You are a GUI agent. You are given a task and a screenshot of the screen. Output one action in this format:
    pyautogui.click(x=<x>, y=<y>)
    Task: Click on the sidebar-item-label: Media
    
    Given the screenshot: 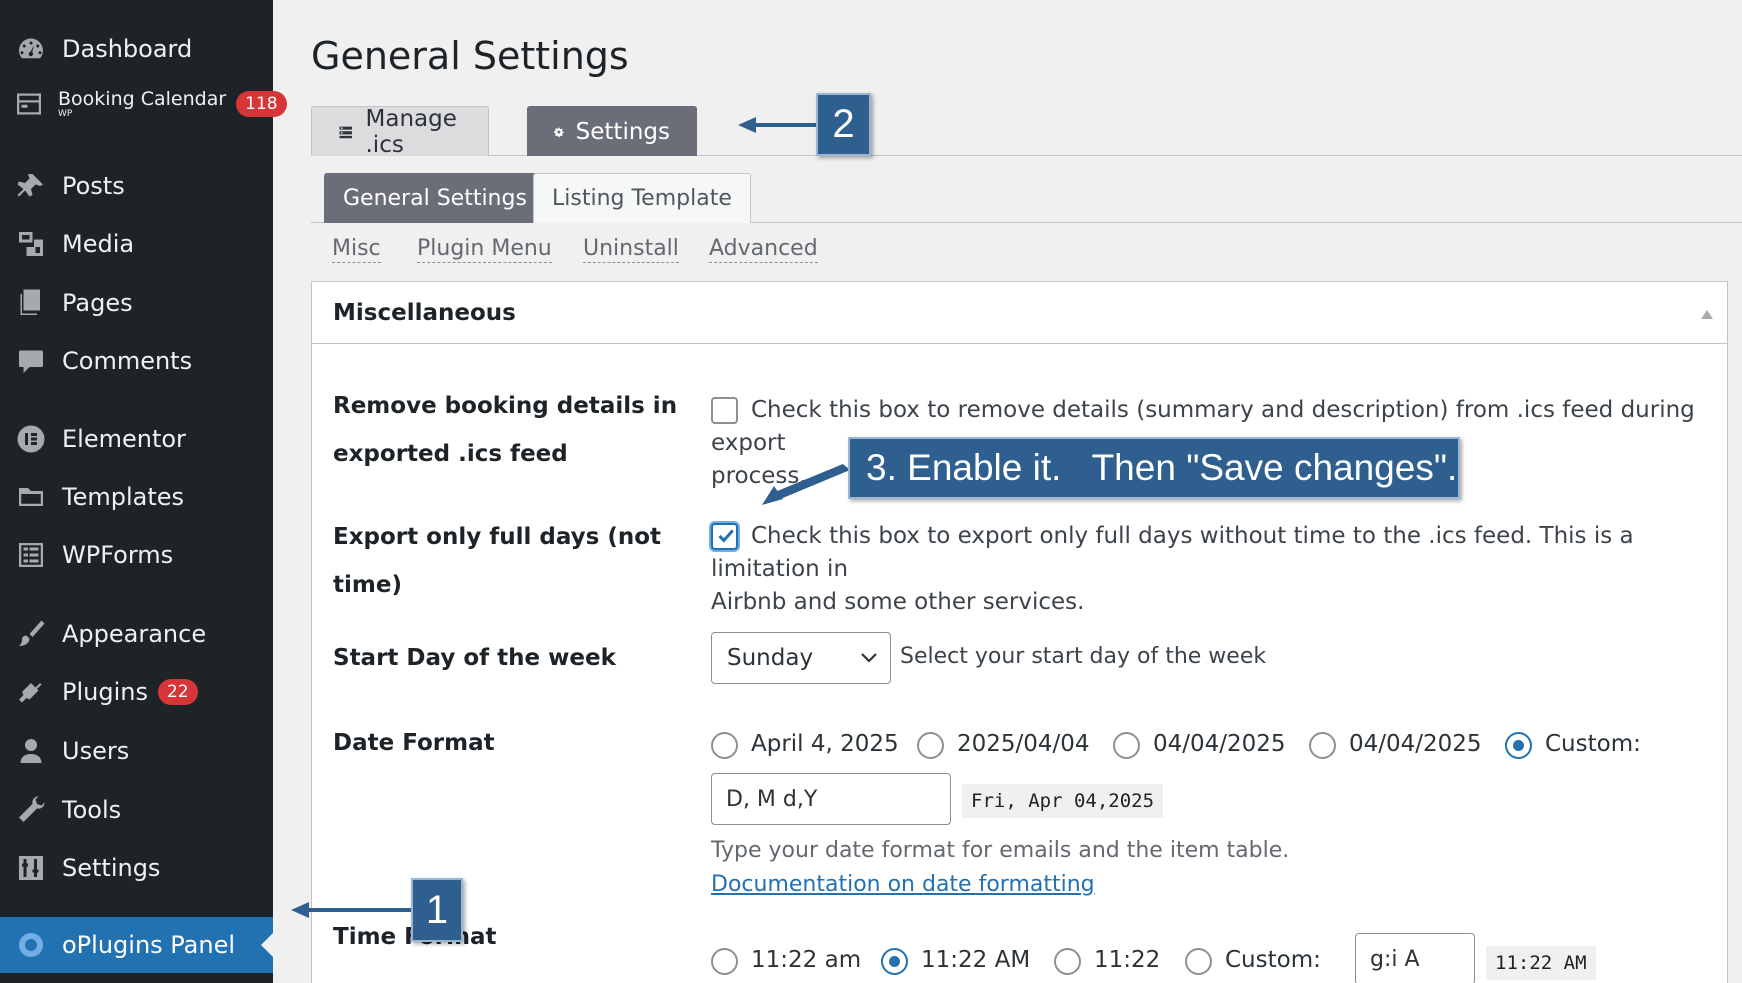 What is the action you would take?
    pyautogui.click(x=98, y=244)
    